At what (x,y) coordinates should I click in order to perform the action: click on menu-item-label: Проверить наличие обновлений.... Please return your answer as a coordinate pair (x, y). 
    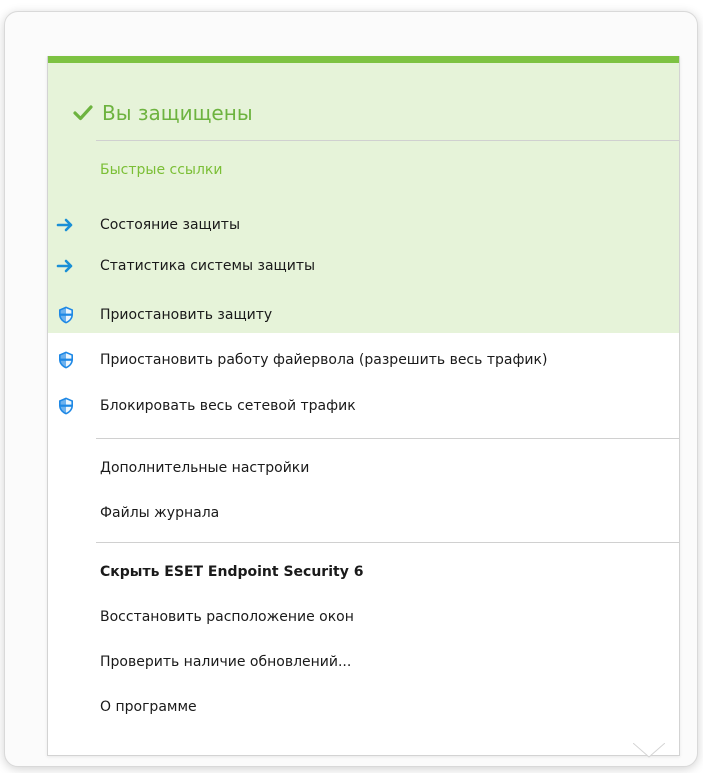
    Looking at the image, I should click on (226, 662).